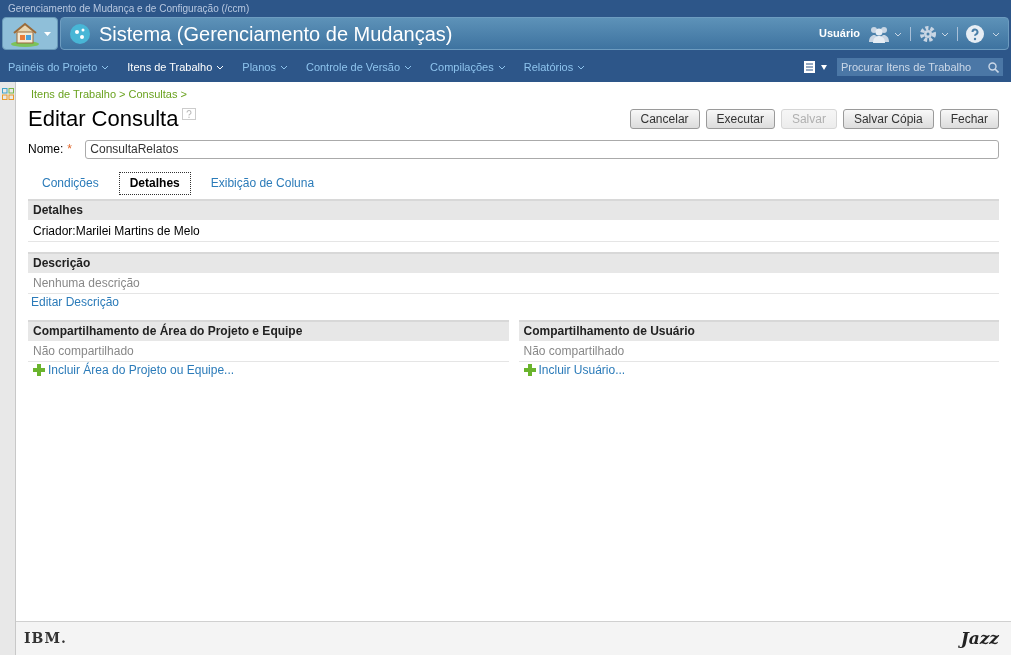 Image resolution: width=1011 pixels, height=655 pixels. What do you see at coordinates (129, 9) in the screenshot?
I see `app-title: Gerenciamento de Mudança e de Configuração (/ccm)` at bounding box center [129, 9].